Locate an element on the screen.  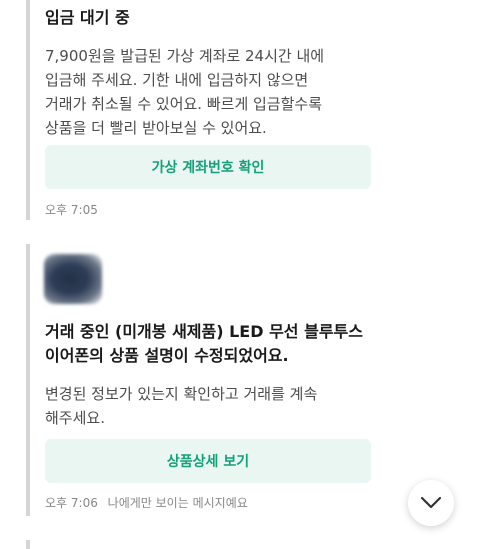
message-timestamp: 오후 7:05 is located at coordinates (71, 210).